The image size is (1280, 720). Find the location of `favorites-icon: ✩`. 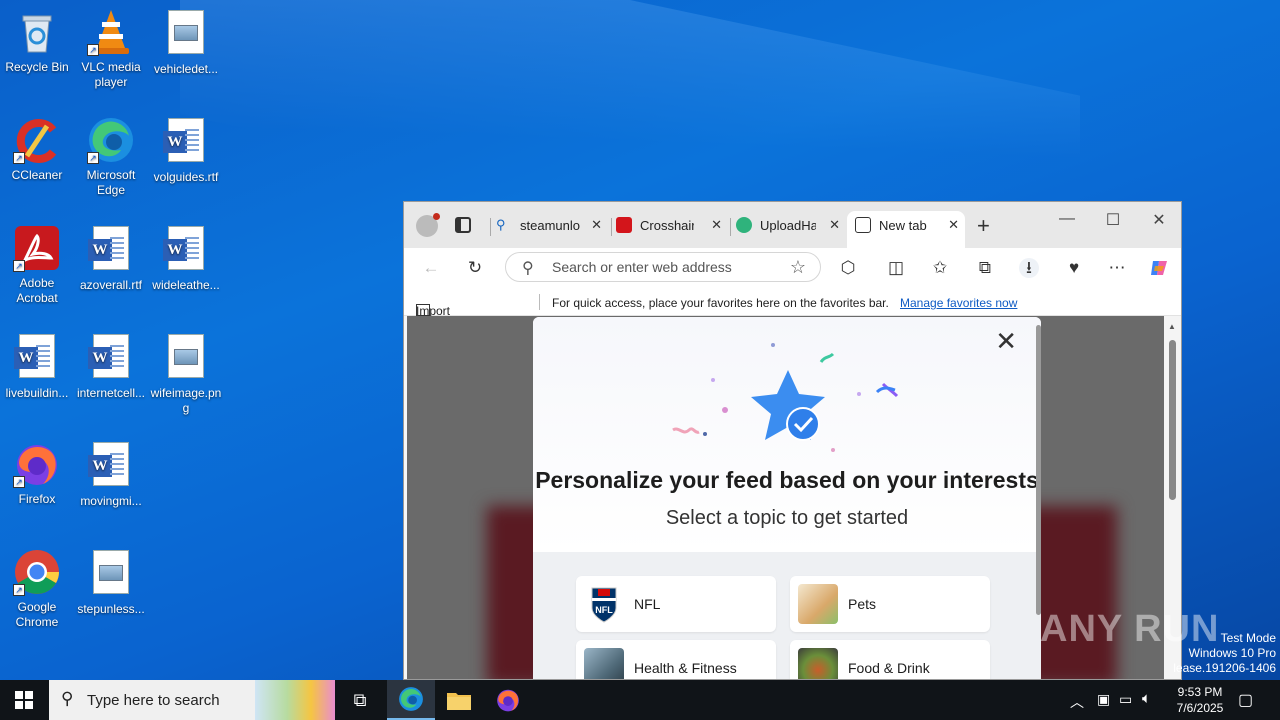

favorites-icon: ✩ is located at coordinates (940, 268).